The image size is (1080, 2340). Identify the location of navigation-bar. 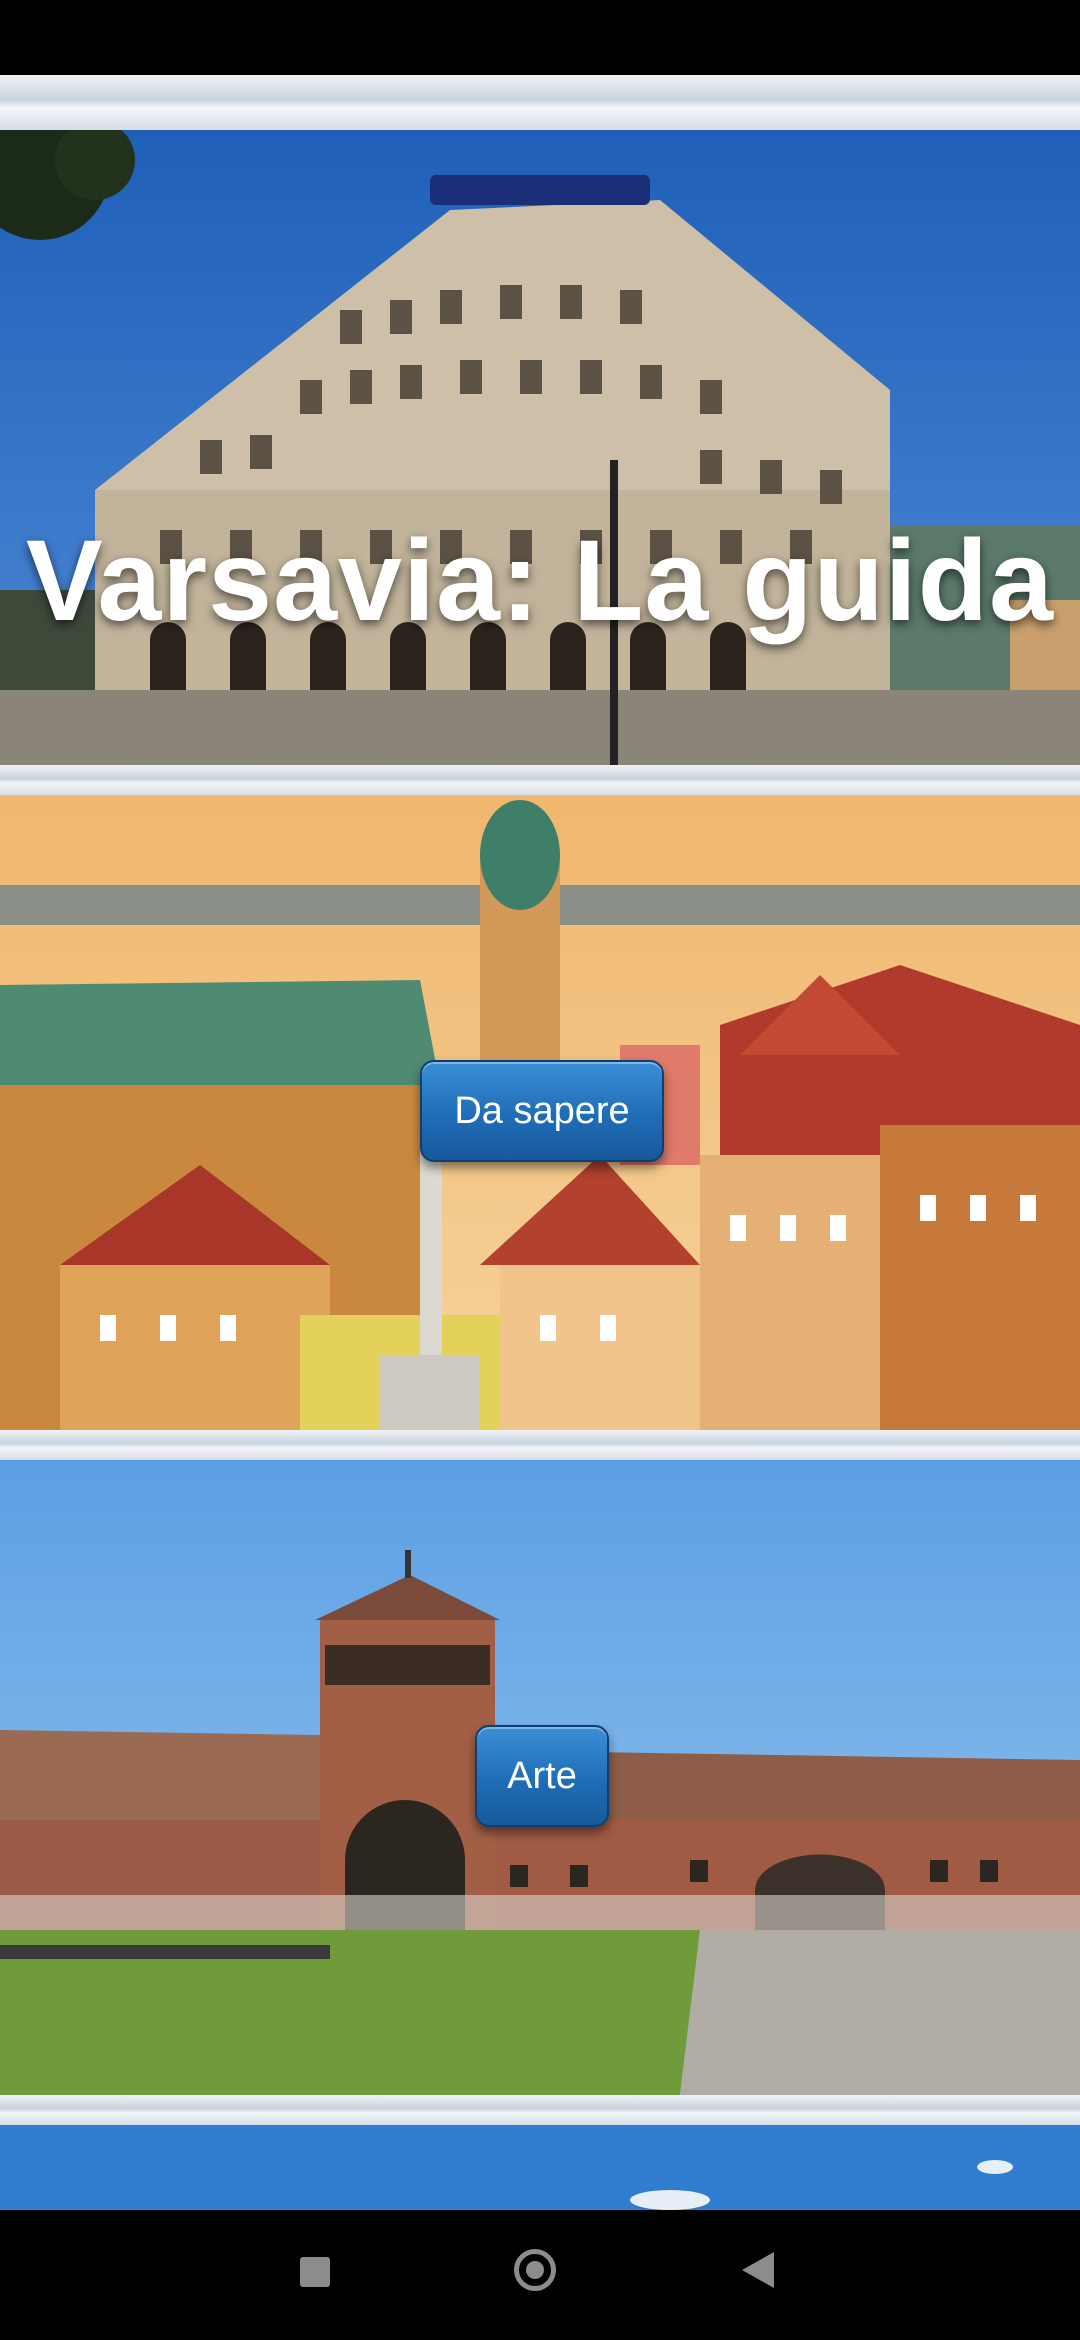
(540, 2275).